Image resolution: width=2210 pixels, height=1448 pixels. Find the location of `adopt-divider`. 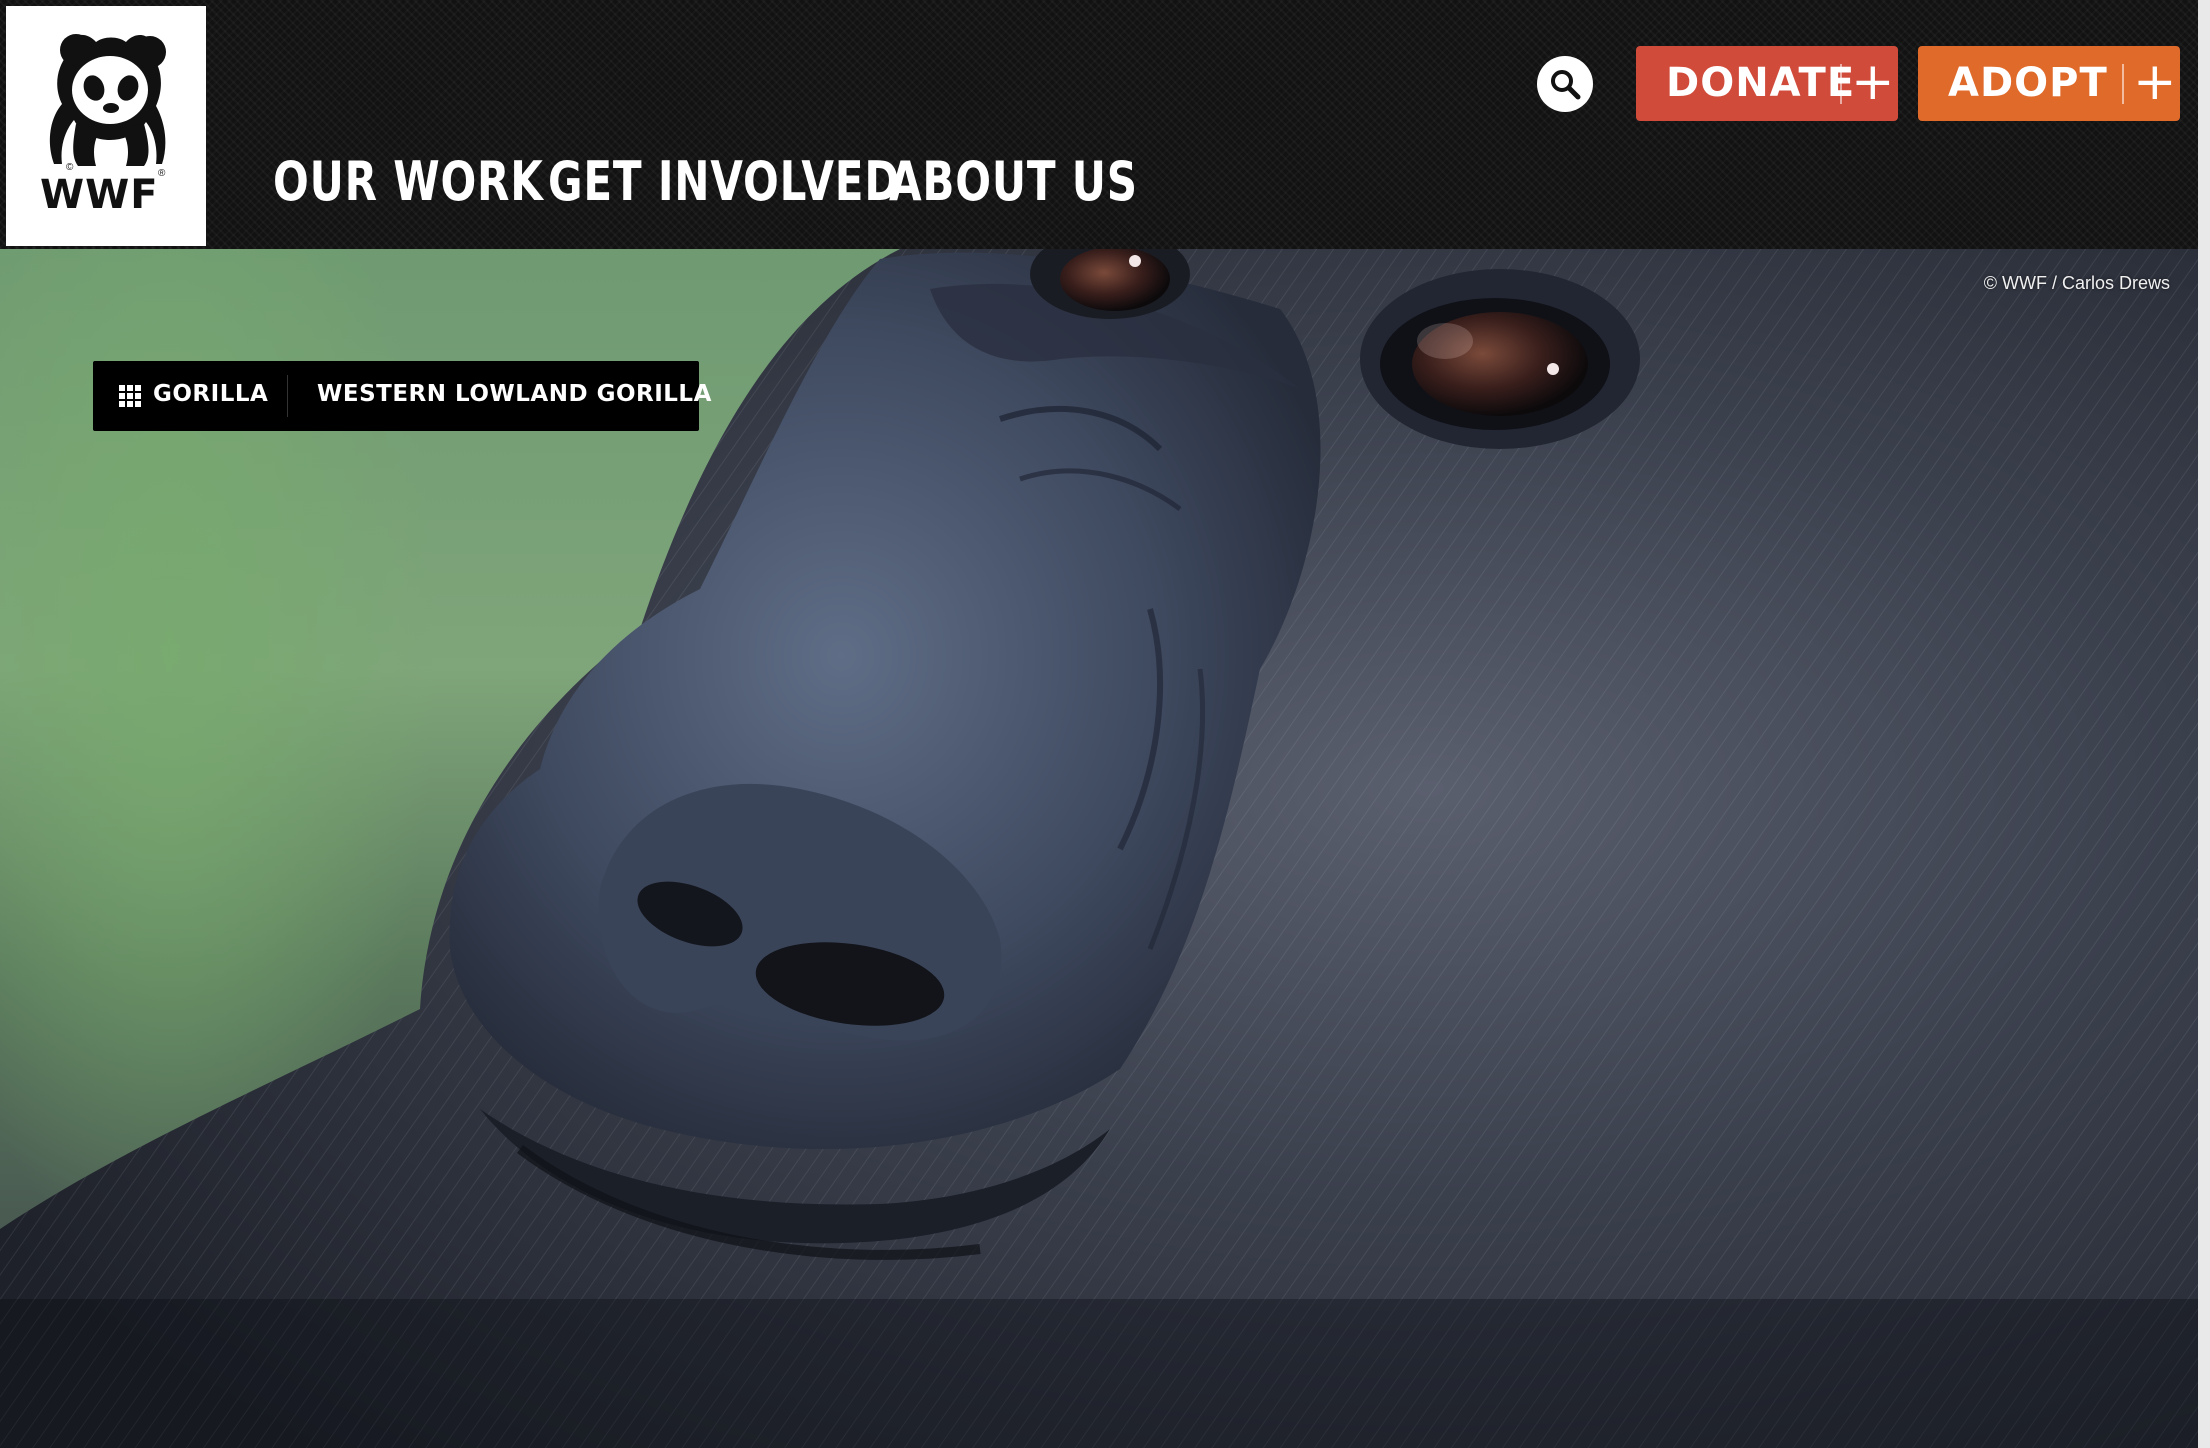

adopt-divider is located at coordinates (2123, 84).